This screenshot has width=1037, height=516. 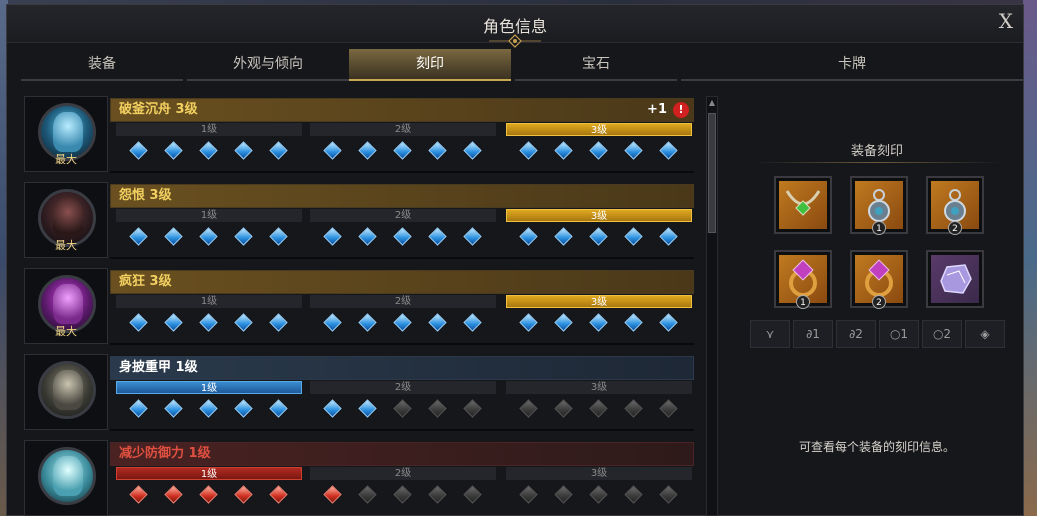 I want to click on max-label: 最大, so click(x=66, y=159).